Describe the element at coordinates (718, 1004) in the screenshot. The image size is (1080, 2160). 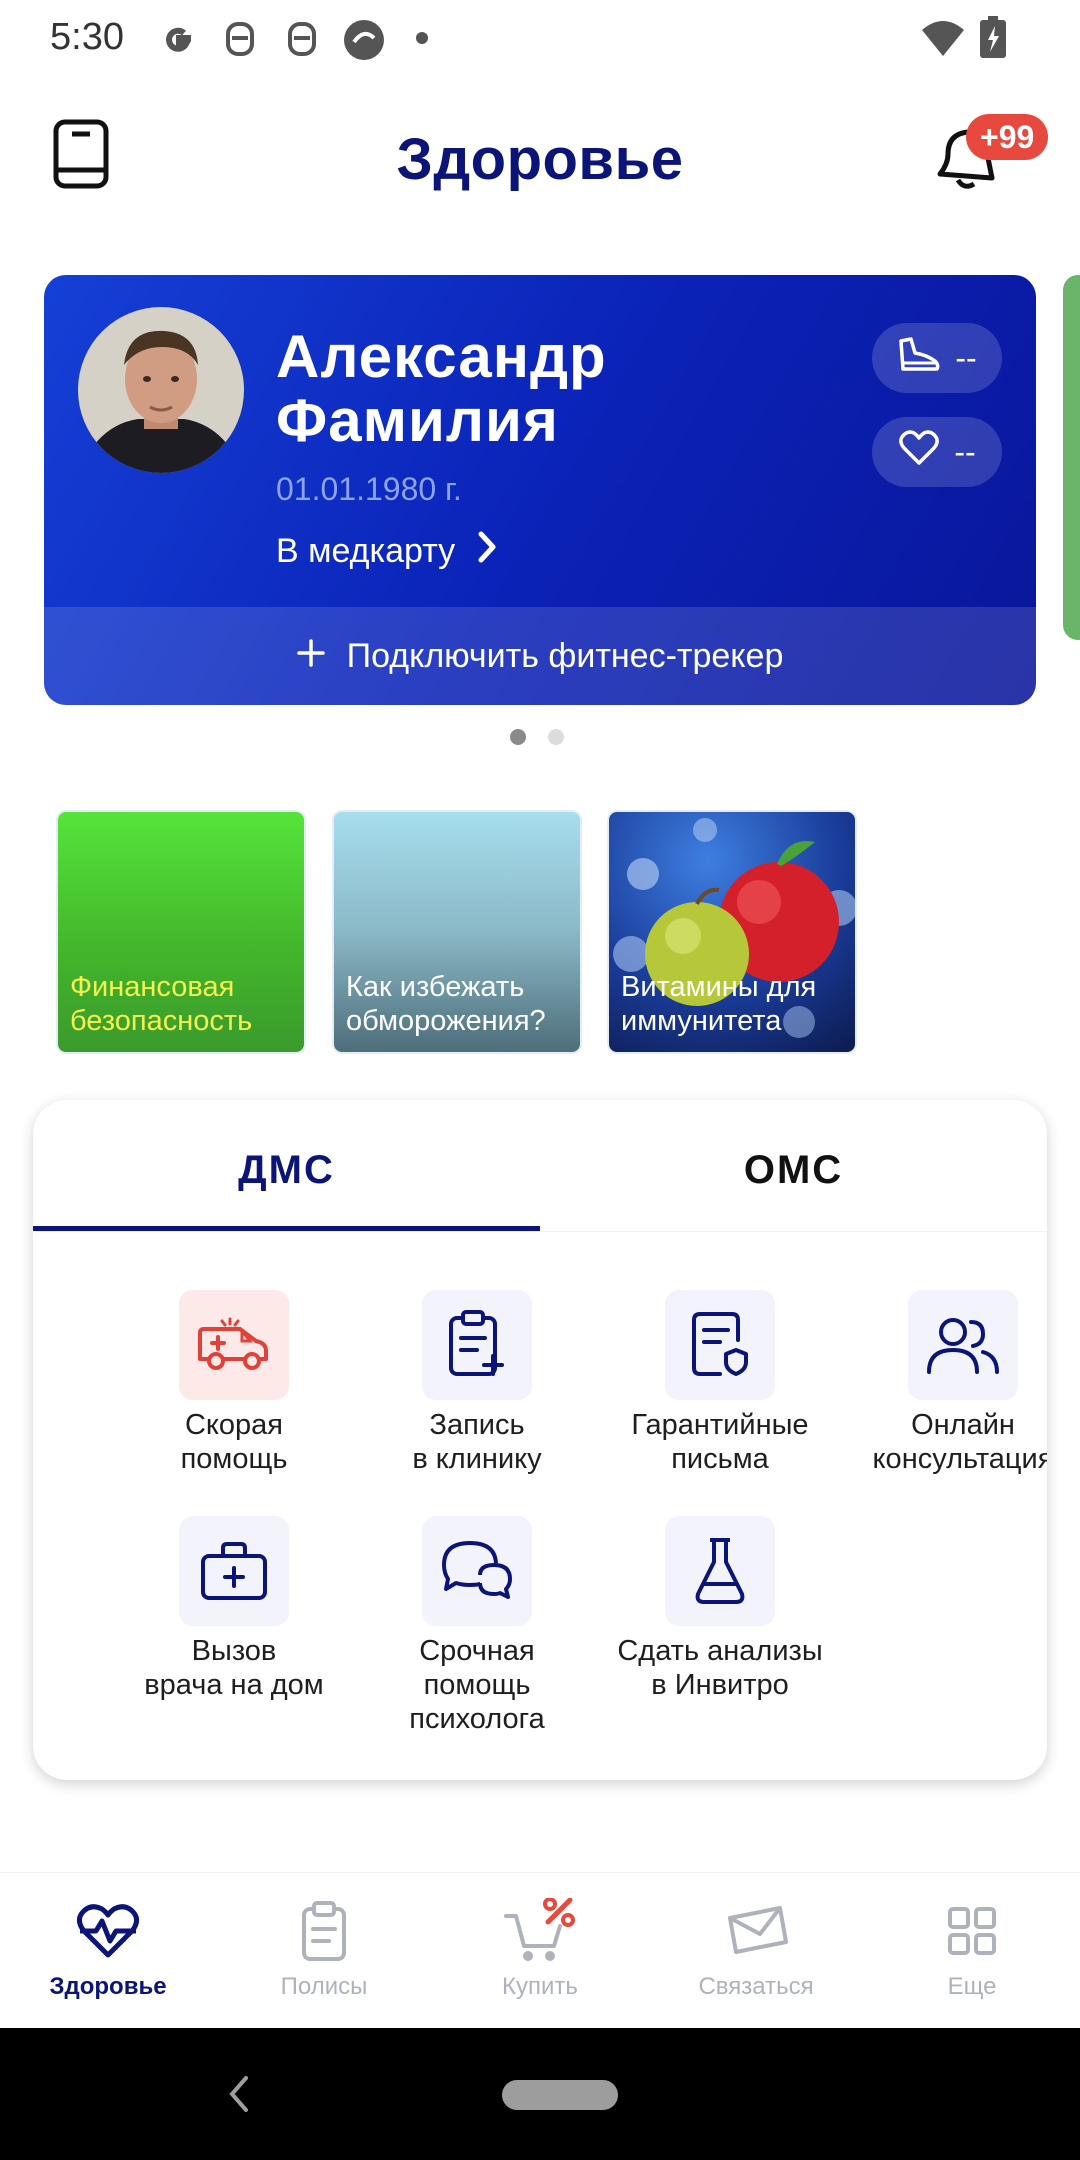
I see `story-label: Витамины для иммунитета` at that location.